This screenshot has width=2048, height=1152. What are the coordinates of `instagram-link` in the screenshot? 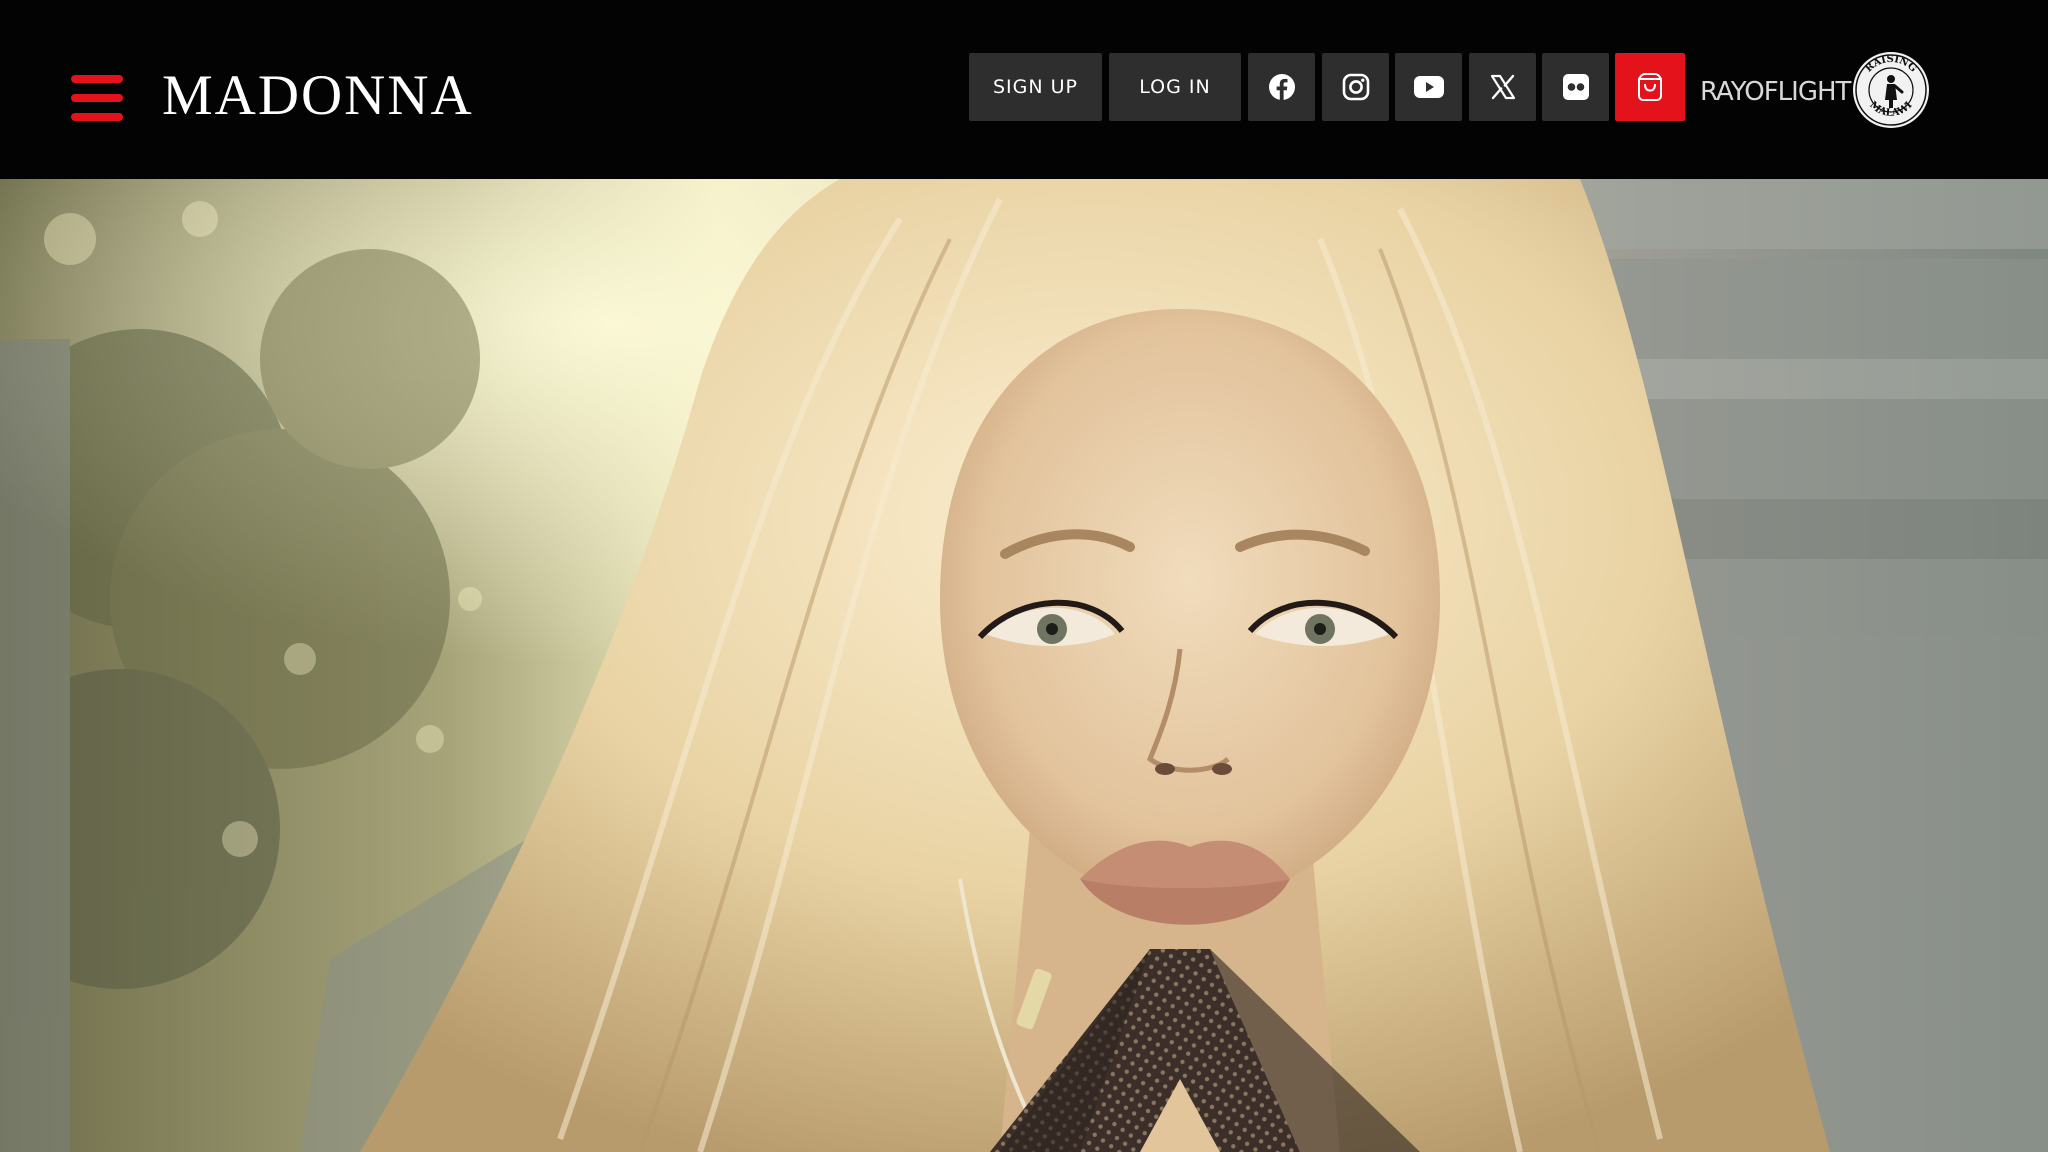 It's located at (1355, 87).